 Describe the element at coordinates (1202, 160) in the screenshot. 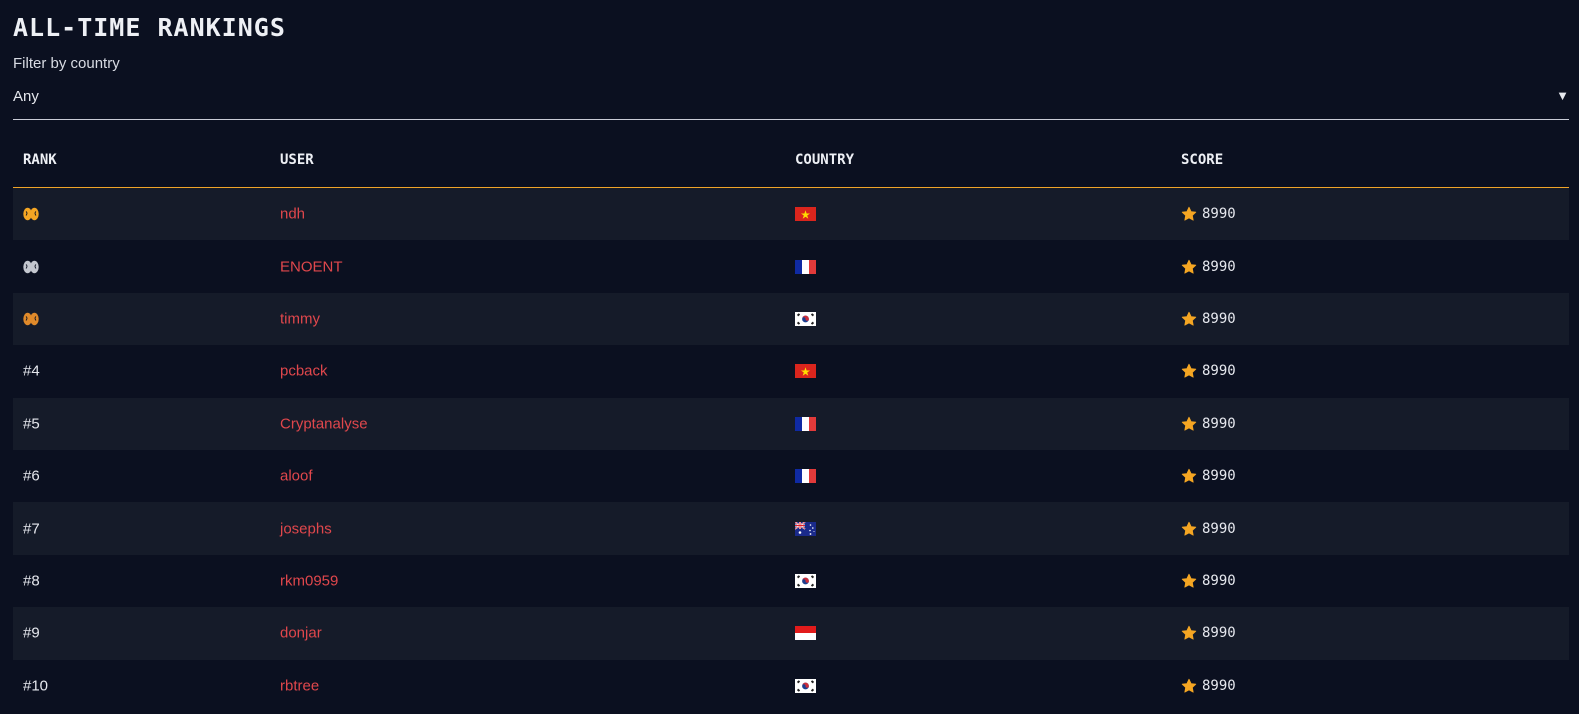

I see `header-score: SCORE` at that location.